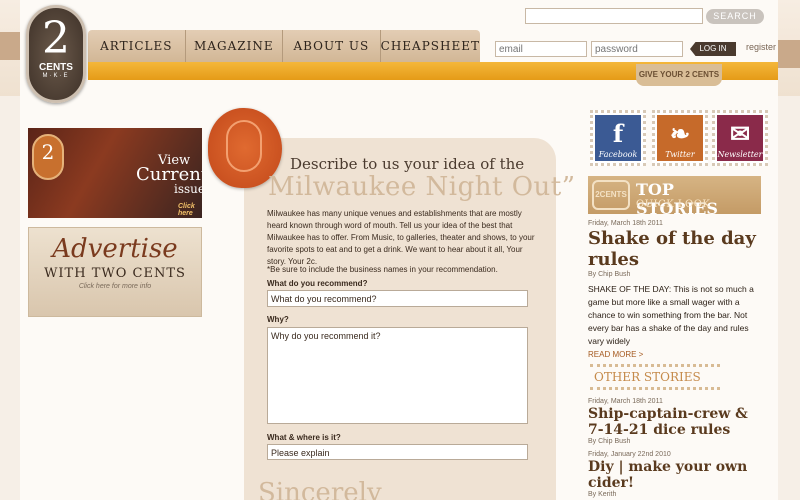 The height and width of the screenshot is (500, 800). I want to click on two-cents-badge-icon: 2, so click(48, 157).